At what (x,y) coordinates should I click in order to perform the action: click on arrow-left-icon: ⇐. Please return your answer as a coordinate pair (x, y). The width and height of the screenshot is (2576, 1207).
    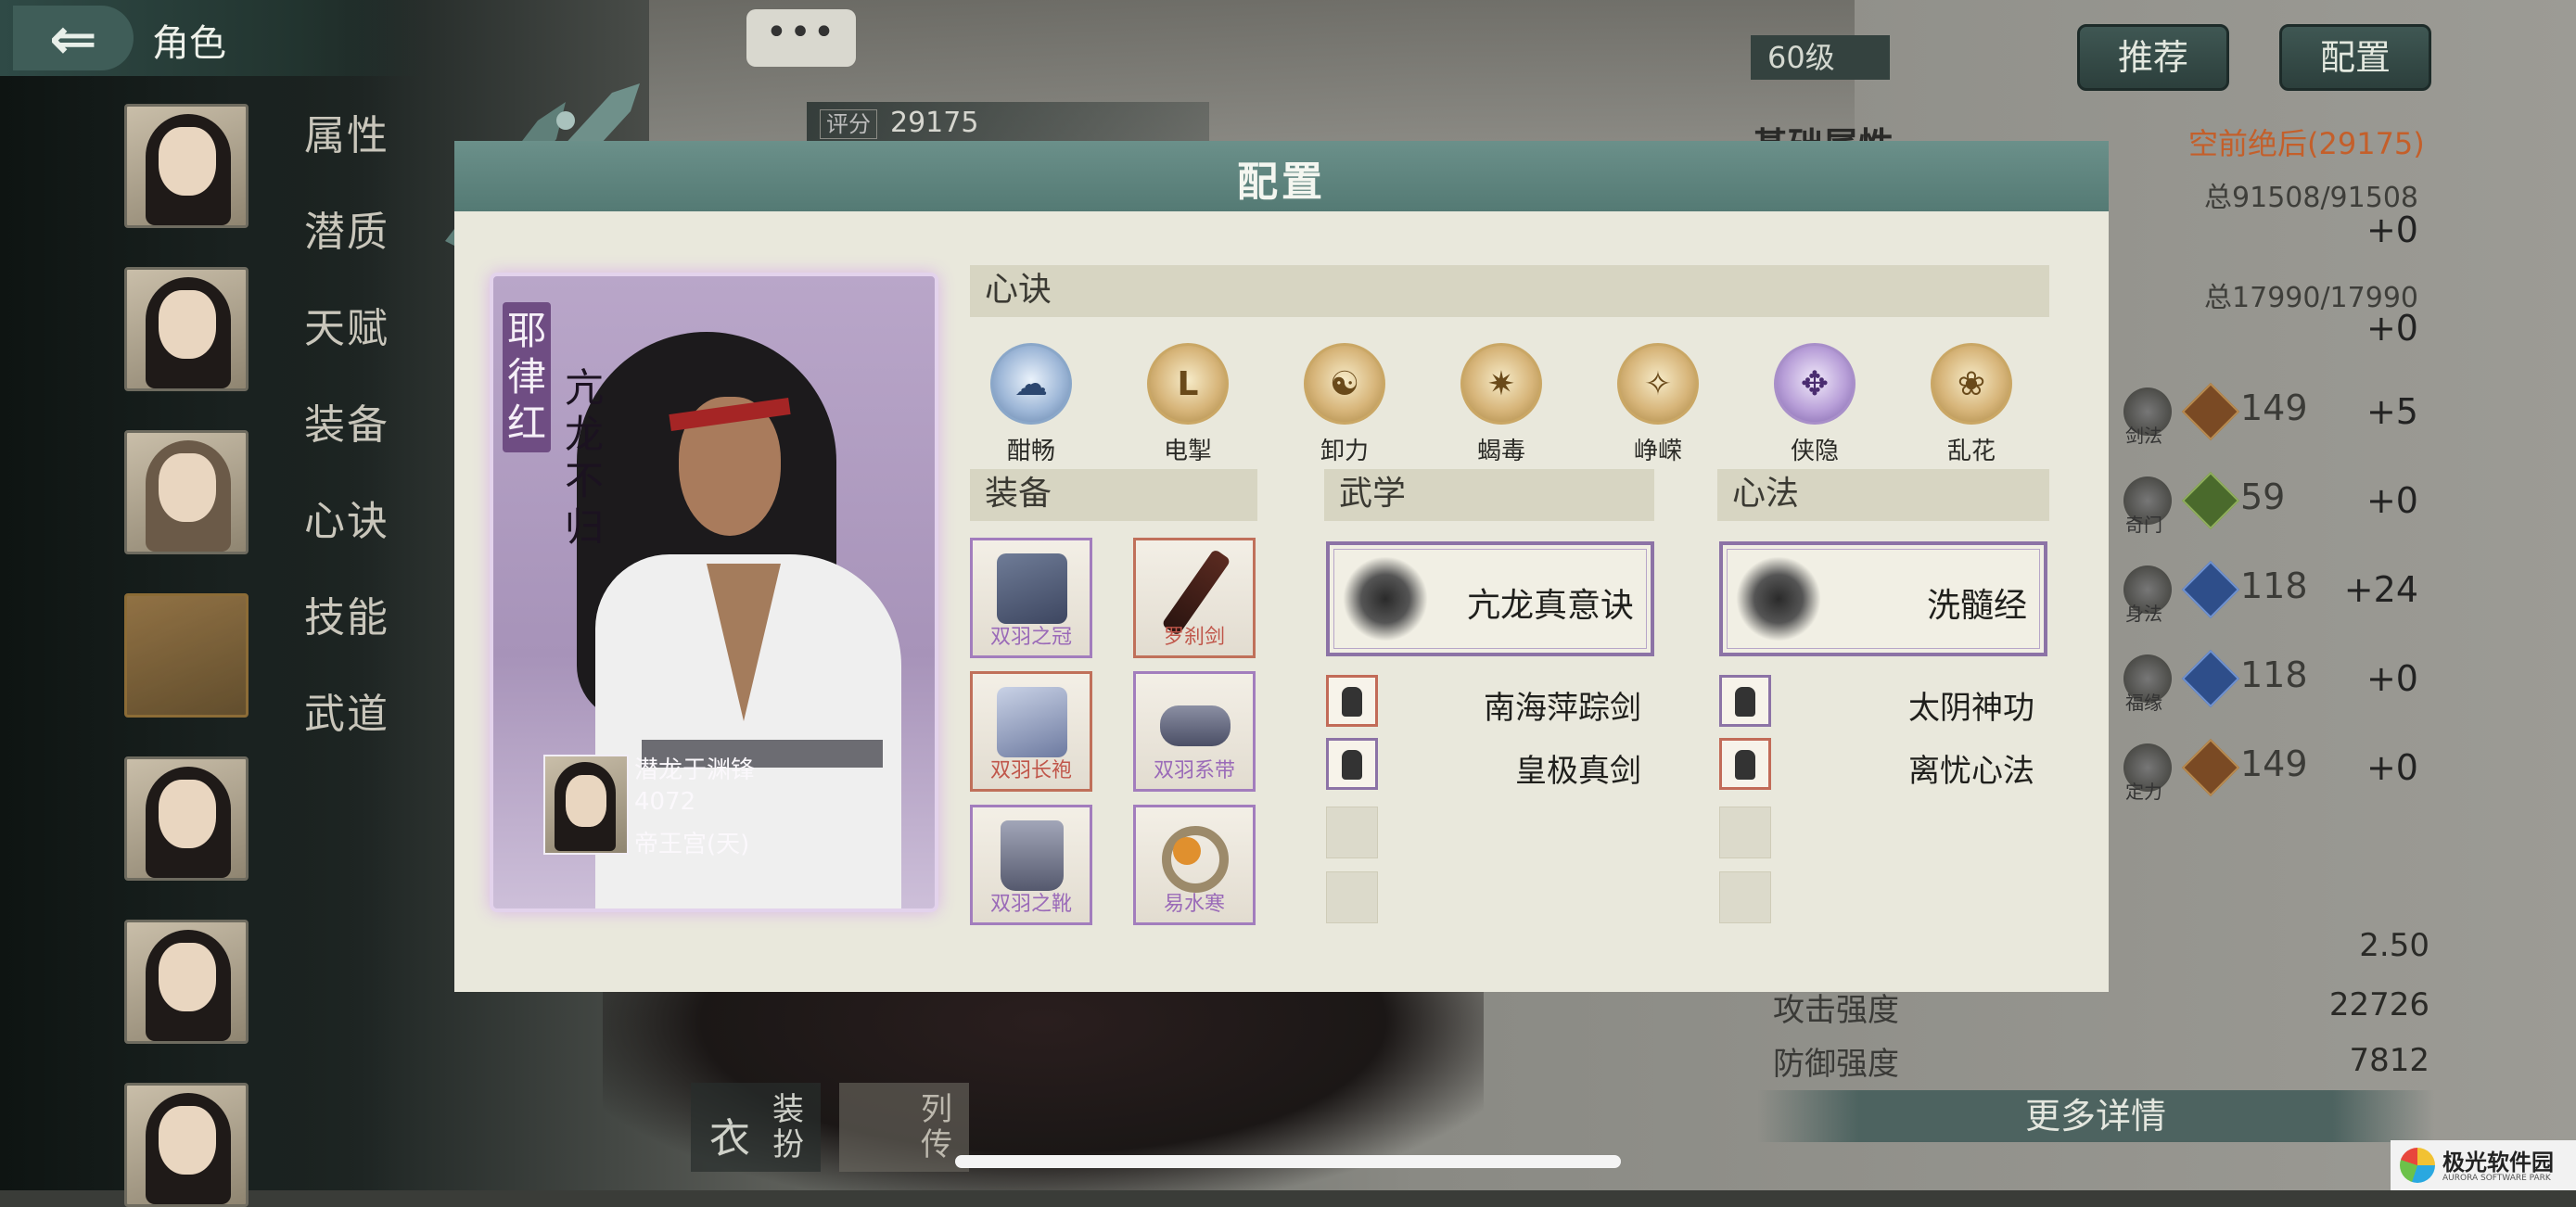
    Looking at the image, I should click on (73, 38).